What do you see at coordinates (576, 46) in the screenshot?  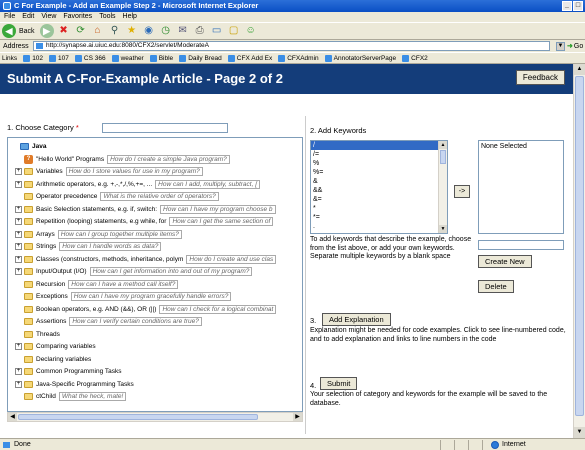 I see `go-button: ➜ Go` at bounding box center [576, 46].